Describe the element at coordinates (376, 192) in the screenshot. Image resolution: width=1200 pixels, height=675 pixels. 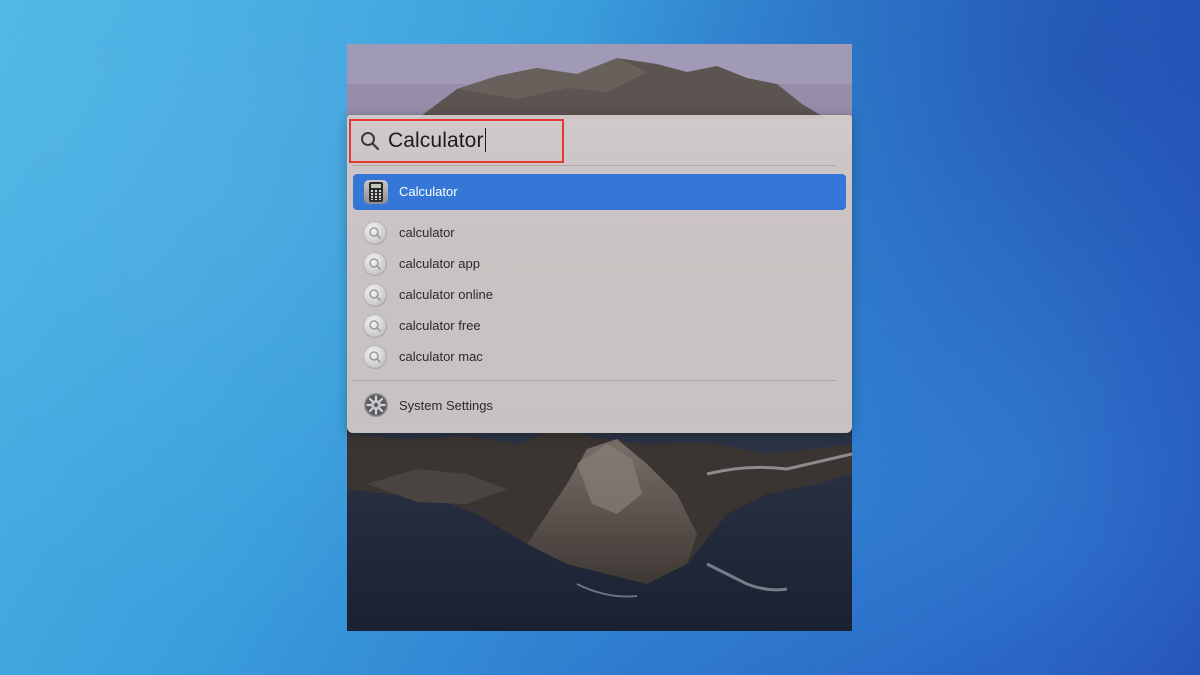
I see `calculator-app-icon` at that location.